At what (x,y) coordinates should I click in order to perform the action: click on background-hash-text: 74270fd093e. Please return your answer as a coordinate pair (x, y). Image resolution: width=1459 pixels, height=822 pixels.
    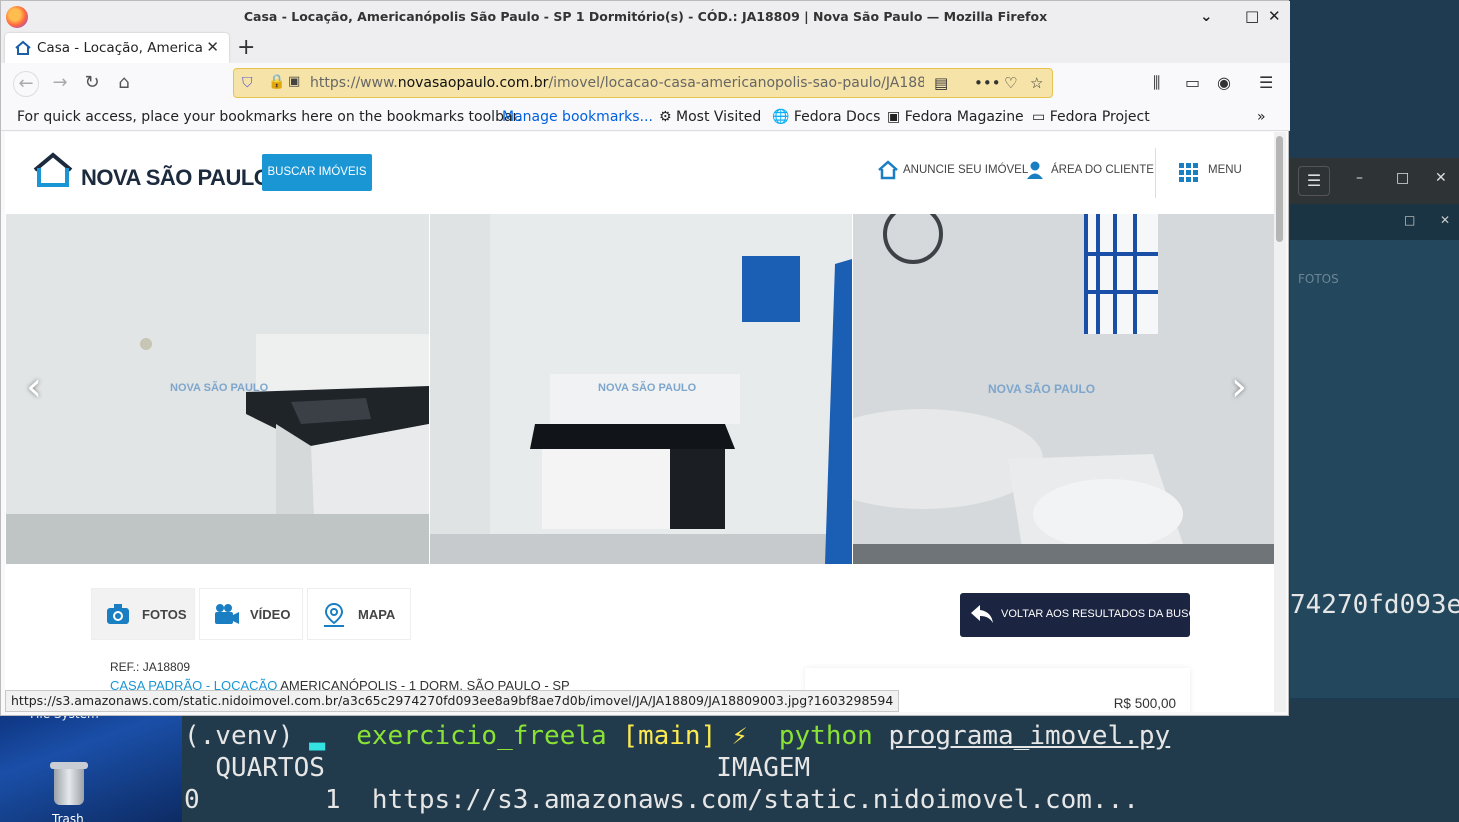
    Looking at the image, I should click on (1374, 605).